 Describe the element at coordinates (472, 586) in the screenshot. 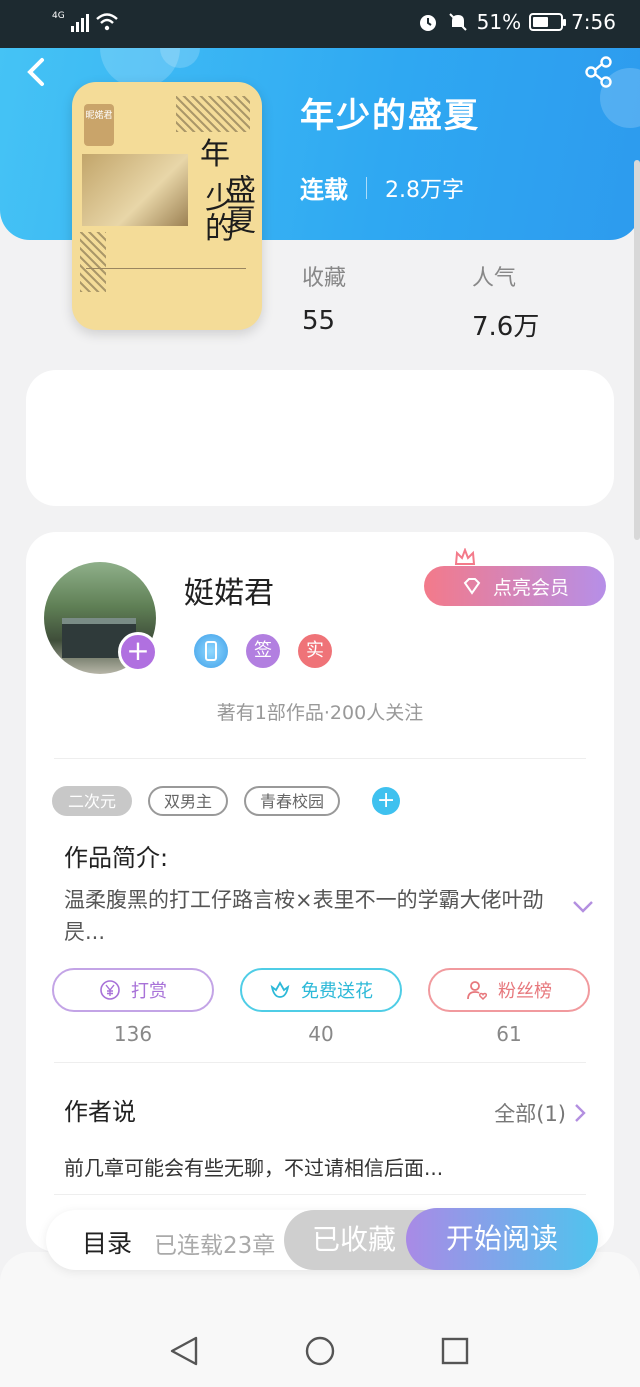

I see `diamond-icon` at that location.